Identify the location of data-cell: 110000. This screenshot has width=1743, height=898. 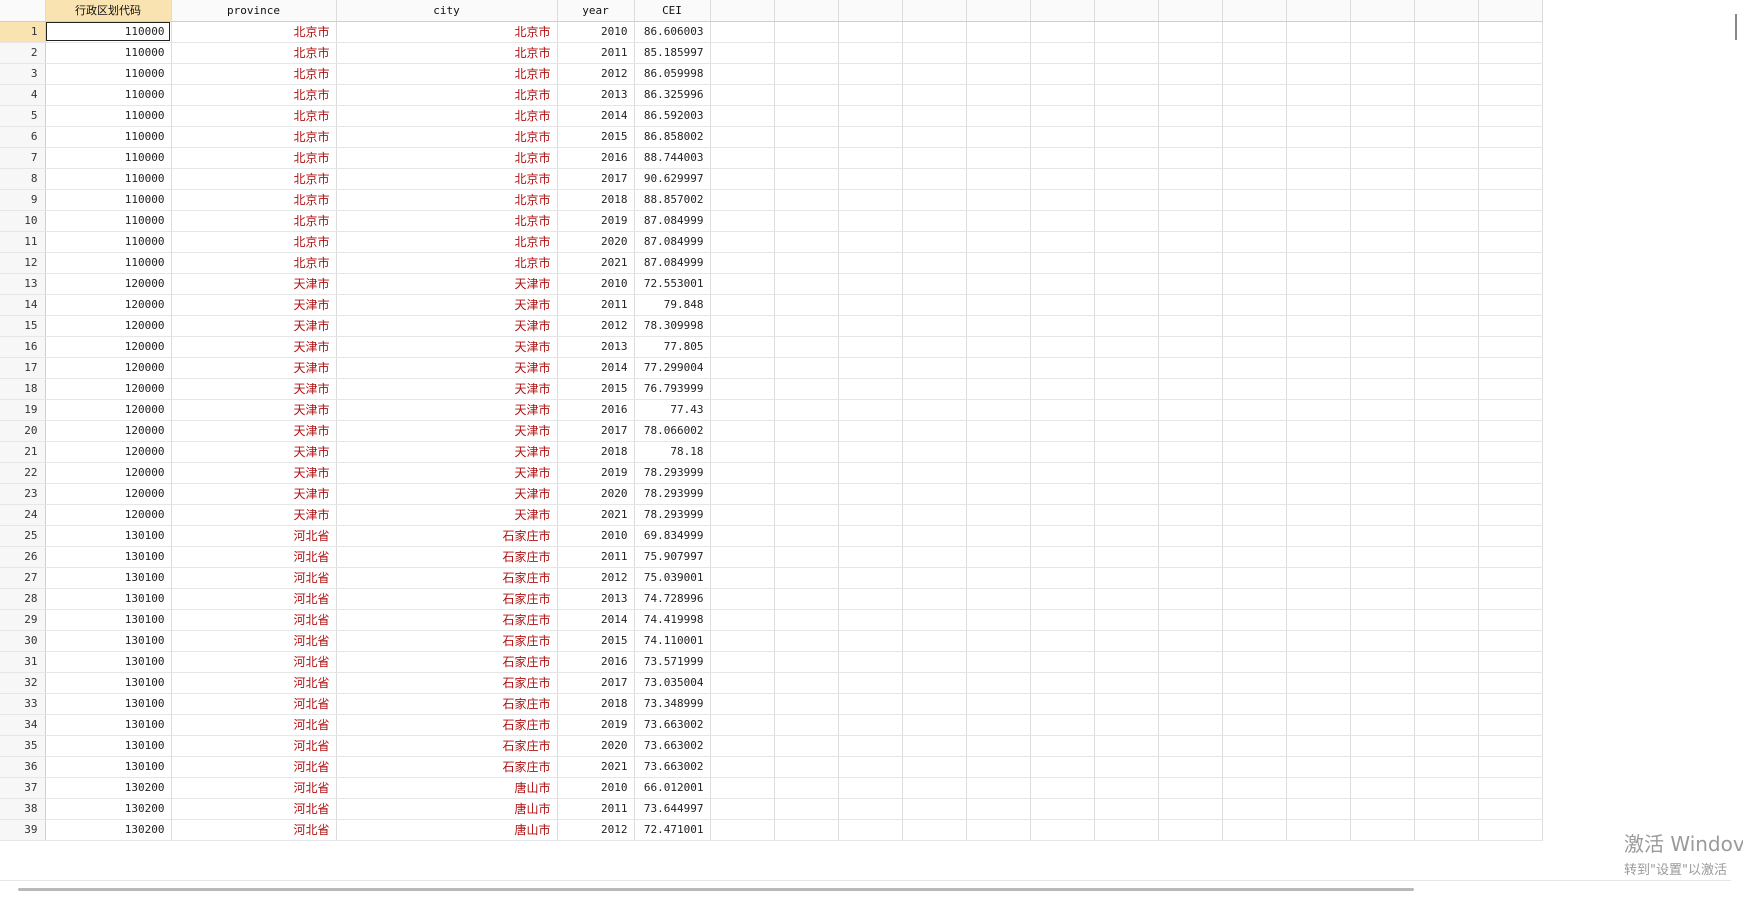
(108, 200).